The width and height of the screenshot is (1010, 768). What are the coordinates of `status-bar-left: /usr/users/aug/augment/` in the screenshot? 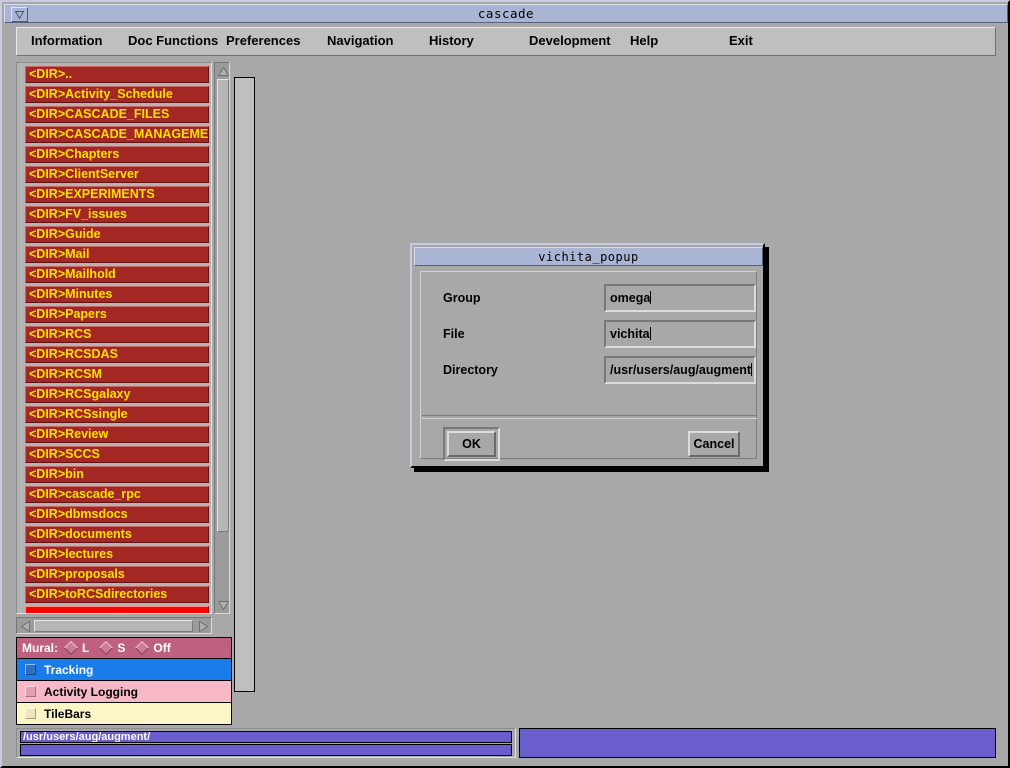 It's located at (266, 743).